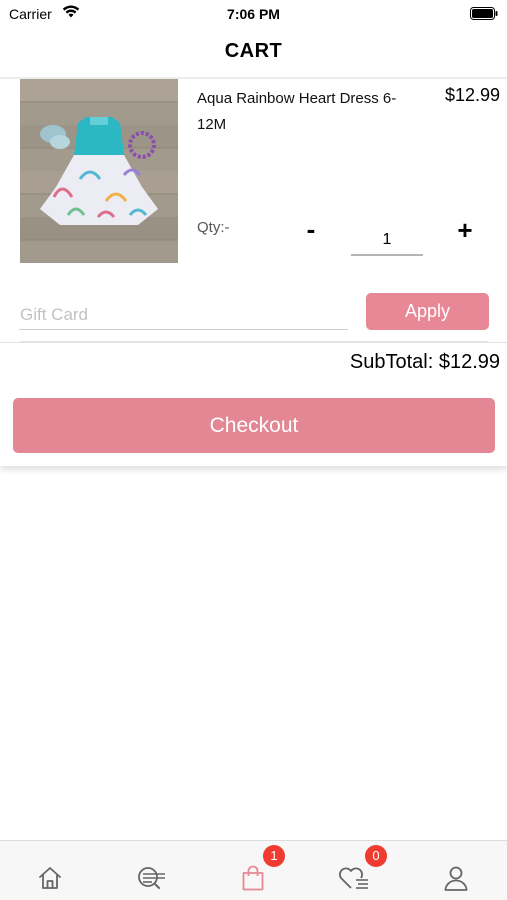 The height and width of the screenshot is (900, 507). I want to click on increase-quantity-button: +, so click(465, 231).